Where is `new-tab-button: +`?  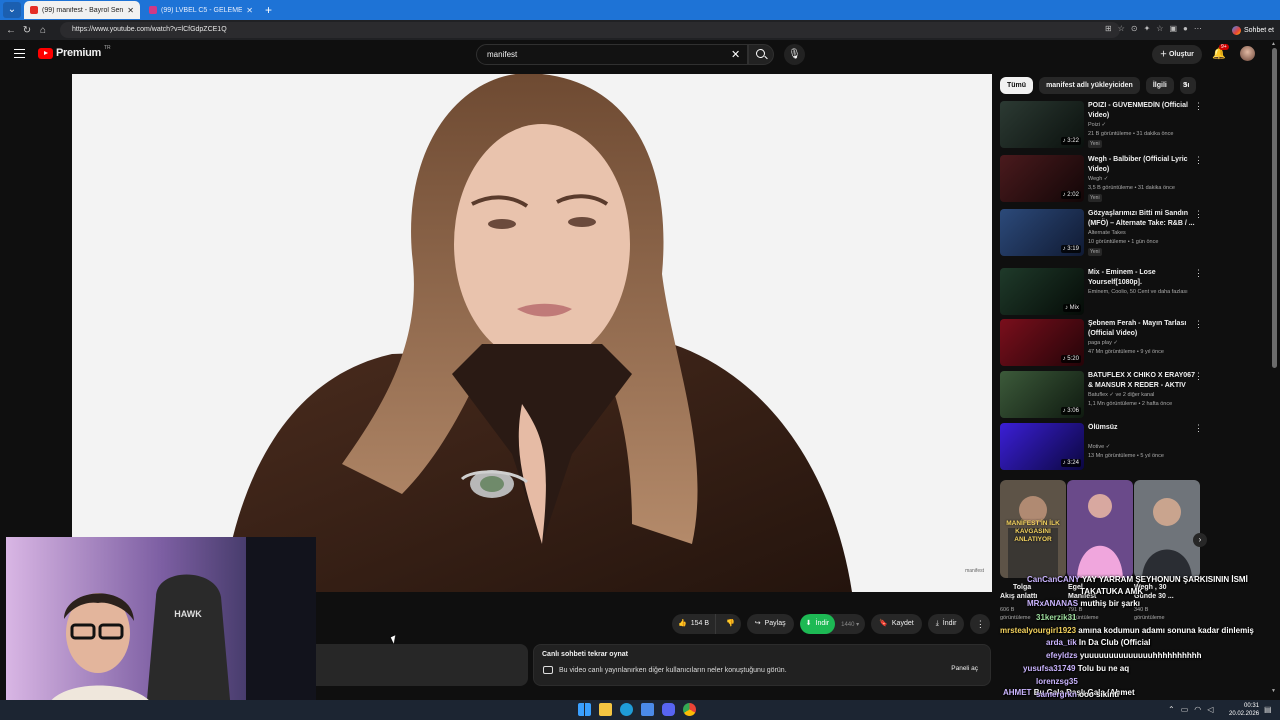 new-tab-button: + is located at coordinates (268, 10).